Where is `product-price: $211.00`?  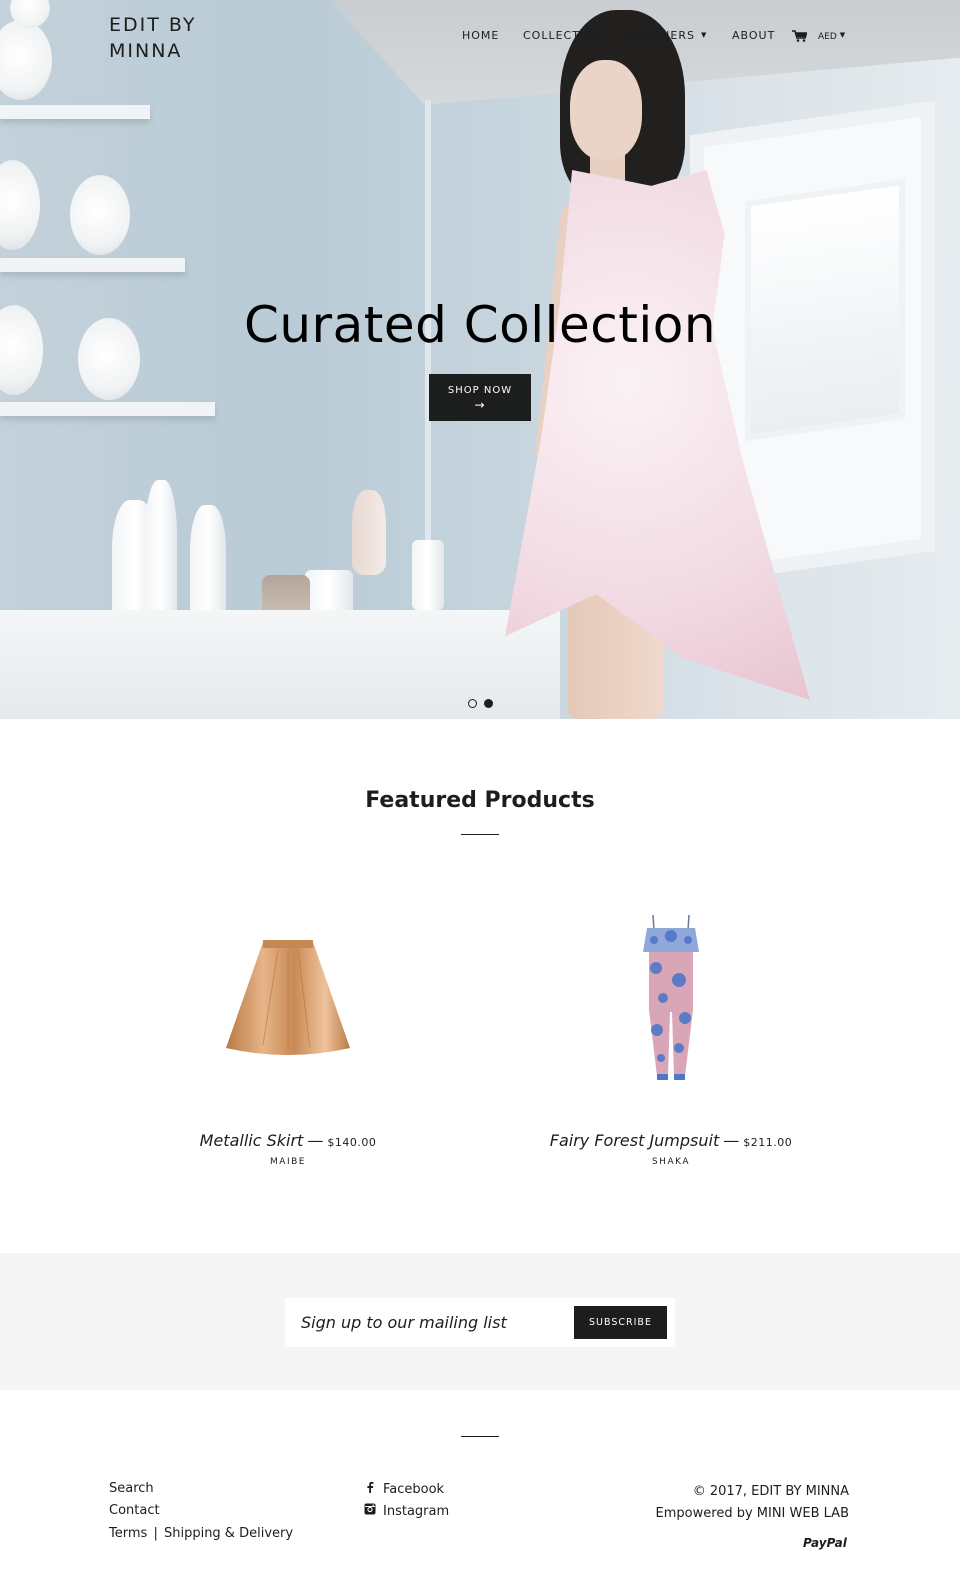 product-price: $211.00 is located at coordinates (768, 1142).